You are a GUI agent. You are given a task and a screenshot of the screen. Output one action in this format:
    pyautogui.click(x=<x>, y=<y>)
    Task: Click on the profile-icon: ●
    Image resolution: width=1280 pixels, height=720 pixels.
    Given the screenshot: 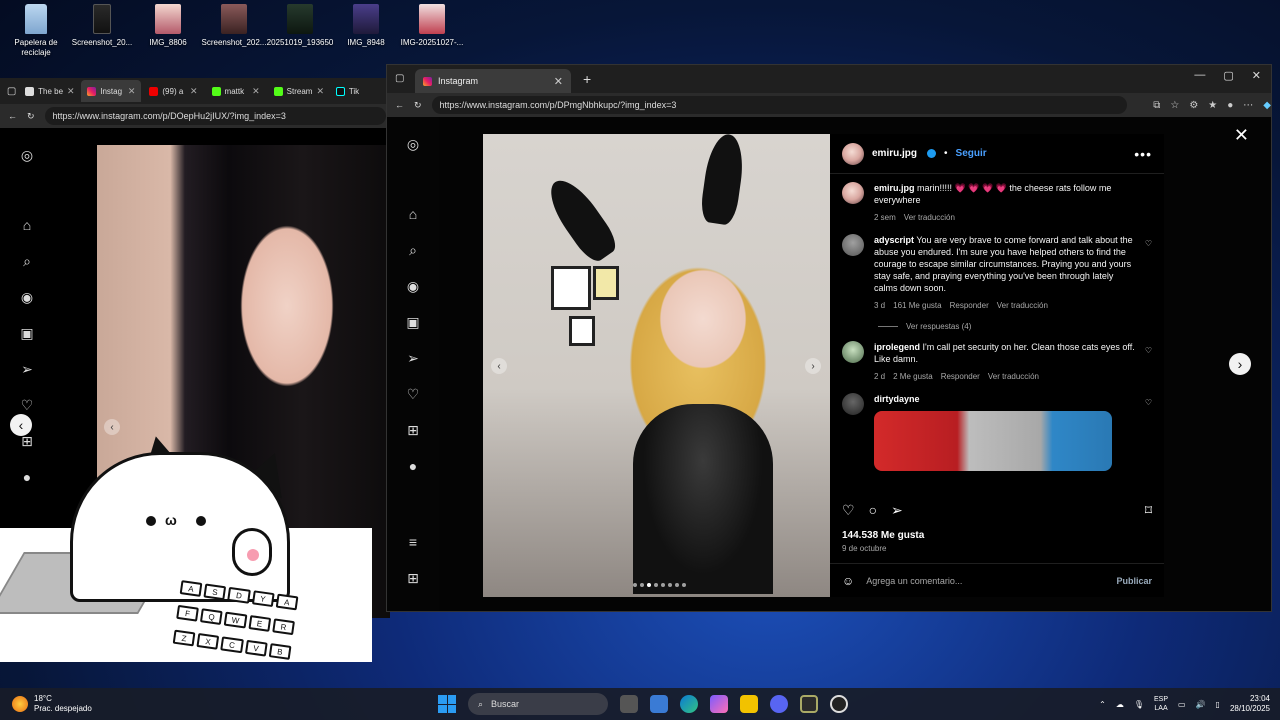 What is the action you would take?
    pyautogui.click(x=1230, y=105)
    